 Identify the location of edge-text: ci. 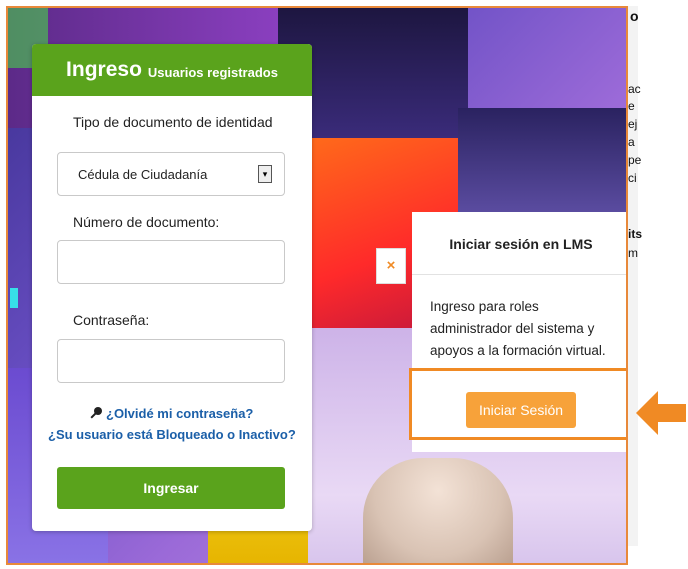
(632, 178).